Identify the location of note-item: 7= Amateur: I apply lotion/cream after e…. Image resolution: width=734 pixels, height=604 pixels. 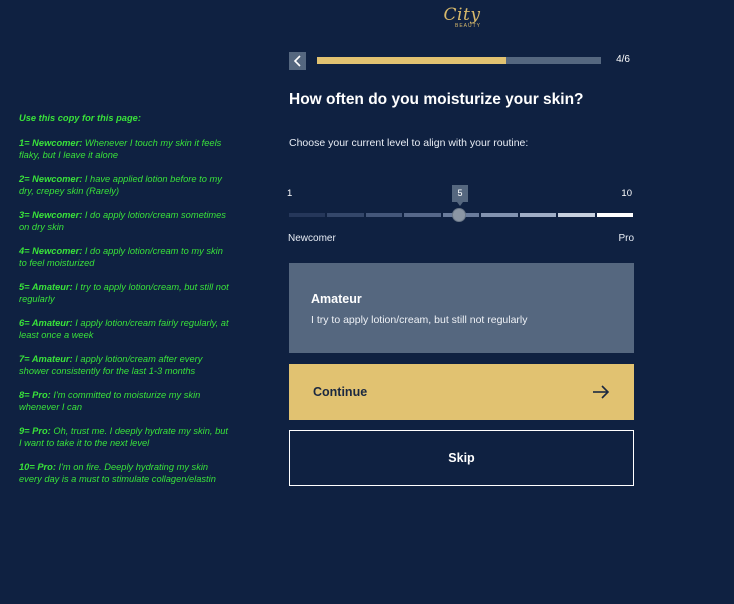
(124, 365).